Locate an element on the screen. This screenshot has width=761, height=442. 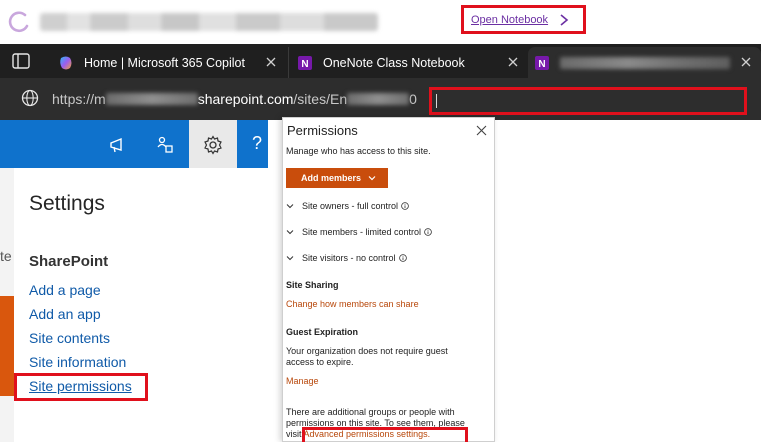
group-site-members: Site members - limited control is located at coordinates (359, 232).